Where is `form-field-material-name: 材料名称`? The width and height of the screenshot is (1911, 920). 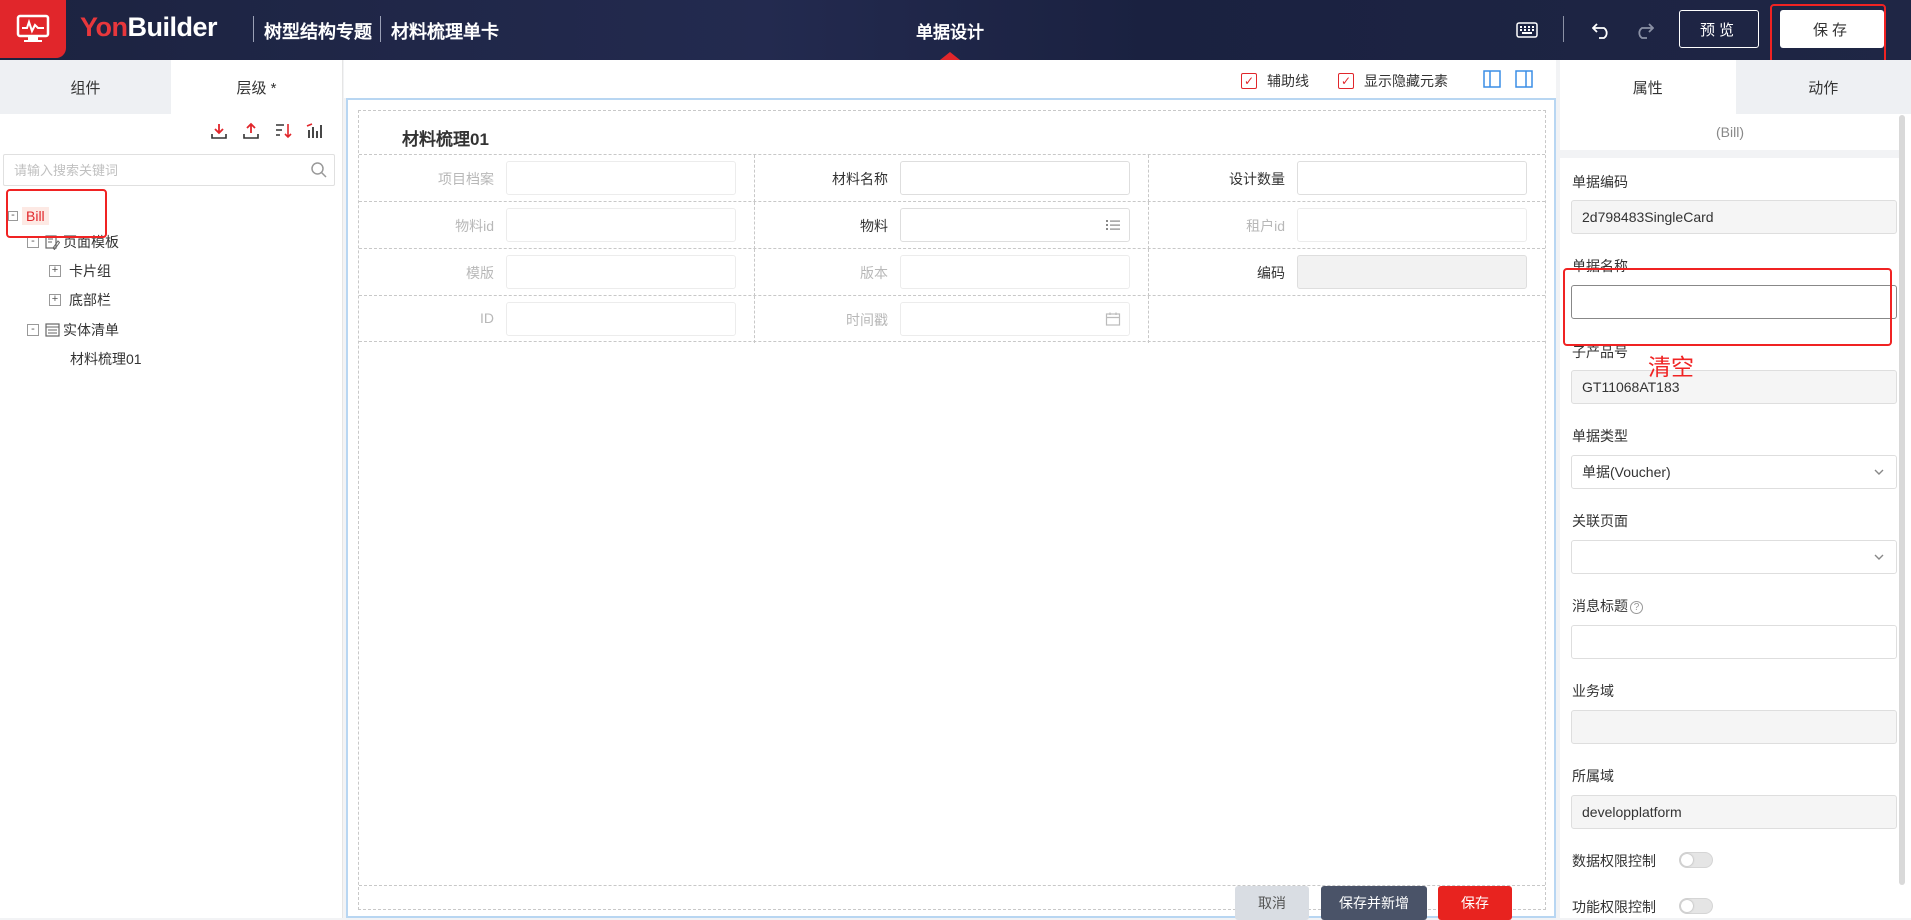 form-field-material-name: 材料名称 is located at coordinates (952, 178).